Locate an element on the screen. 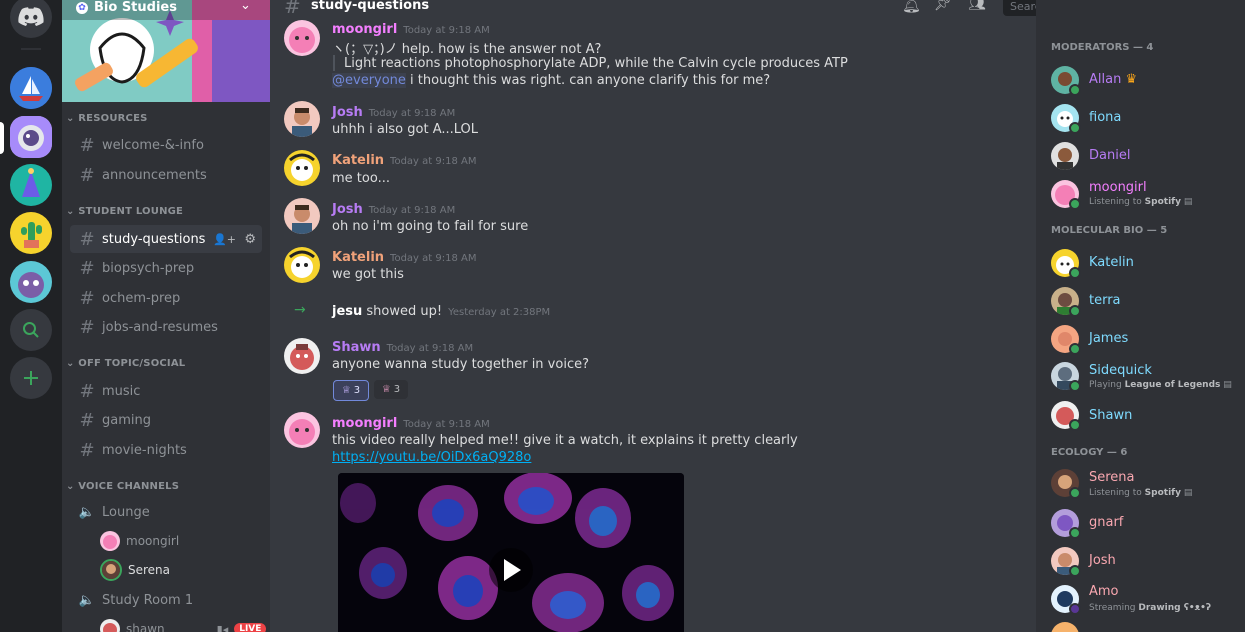 This screenshot has width=1245, height=632. channel-welcome-info: # welcome-&-info is located at coordinates (166, 145).